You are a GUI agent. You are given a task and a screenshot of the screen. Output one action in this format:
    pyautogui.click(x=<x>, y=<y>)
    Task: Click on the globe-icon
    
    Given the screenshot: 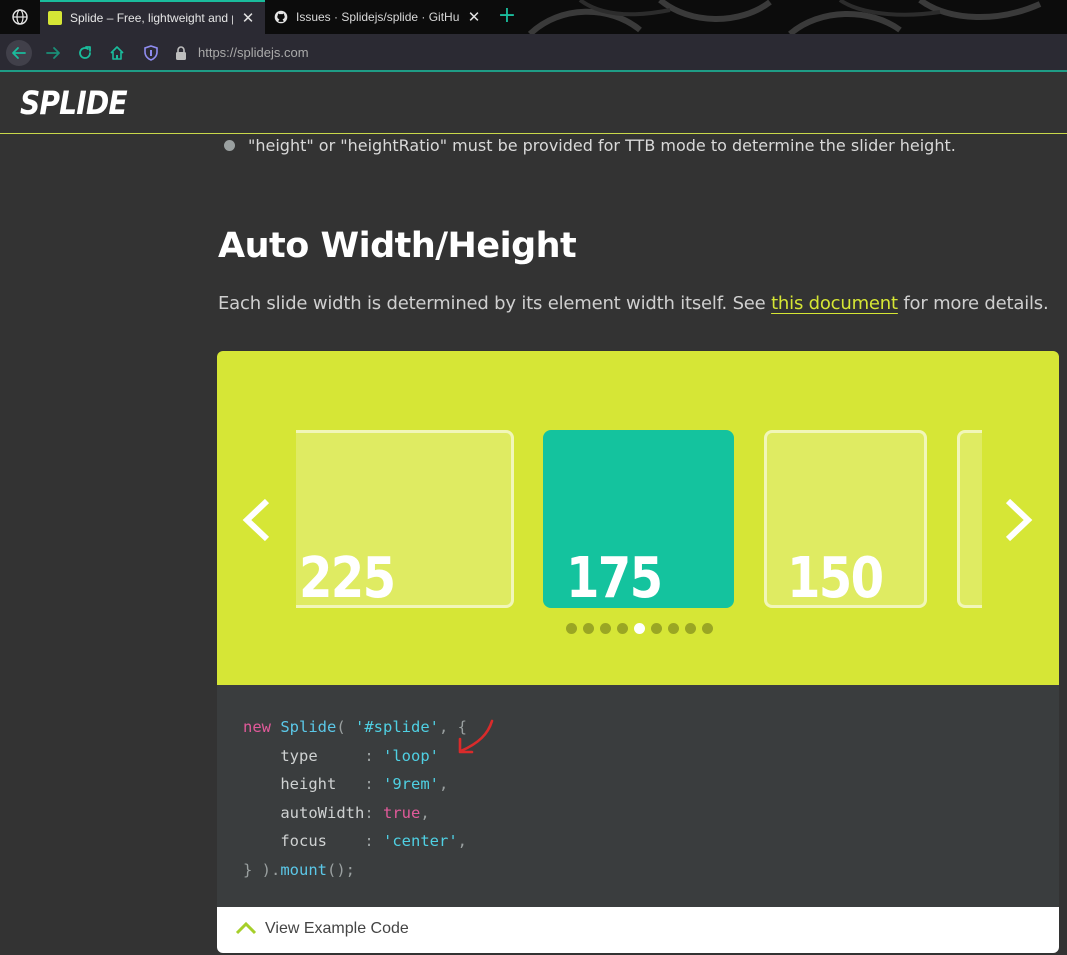 What is the action you would take?
    pyautogui.click(x=20, y=17)
    